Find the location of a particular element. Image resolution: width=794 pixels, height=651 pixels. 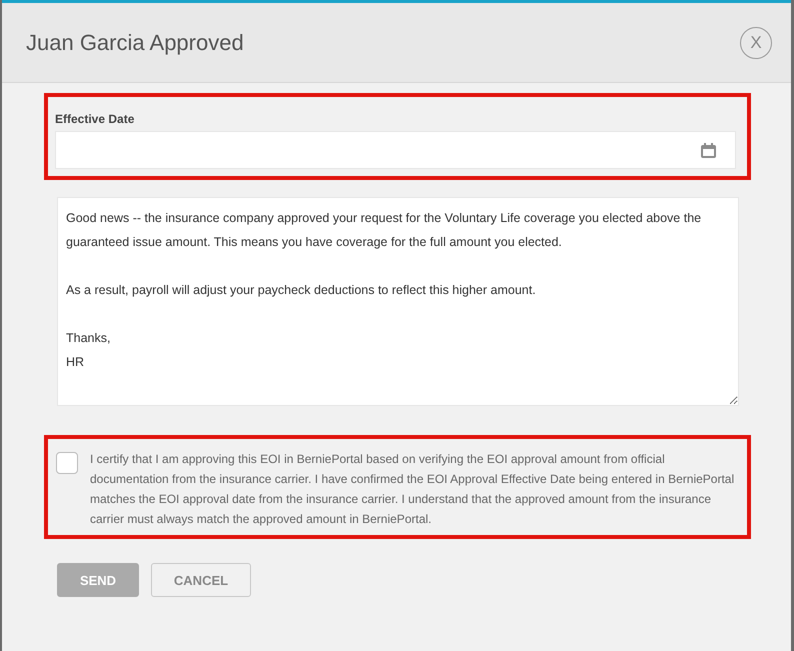

date-field is located at coordinates (395, 150).